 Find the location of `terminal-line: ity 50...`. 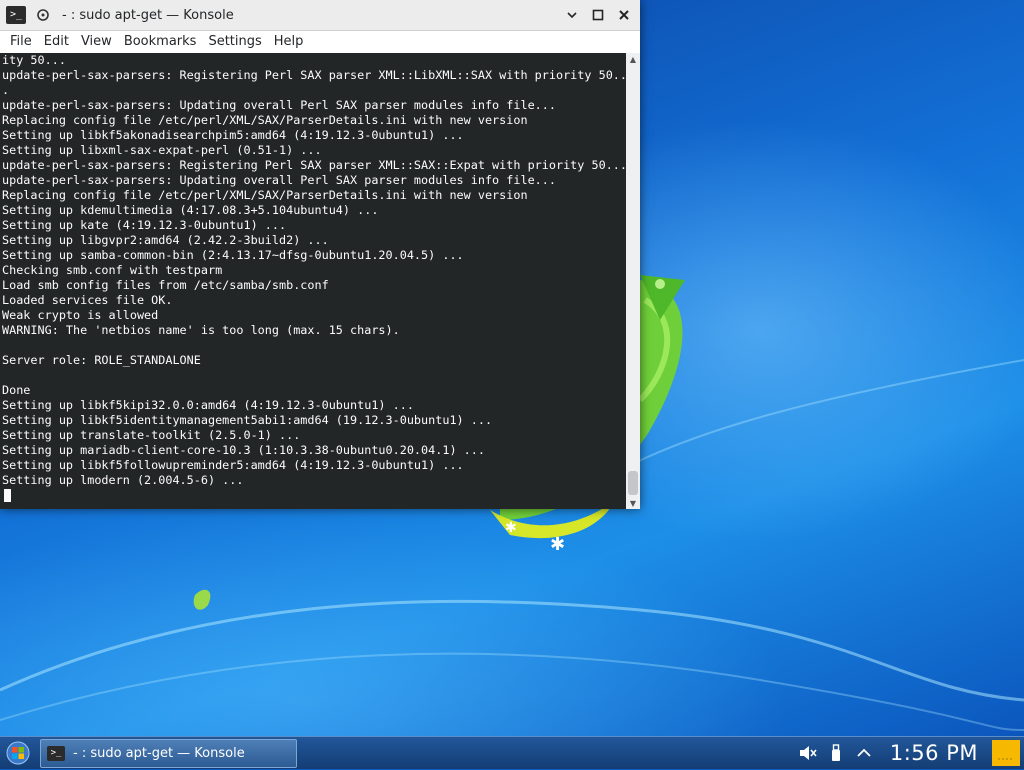

terminal-line: ity 50... is located at coordinates (34, 60).